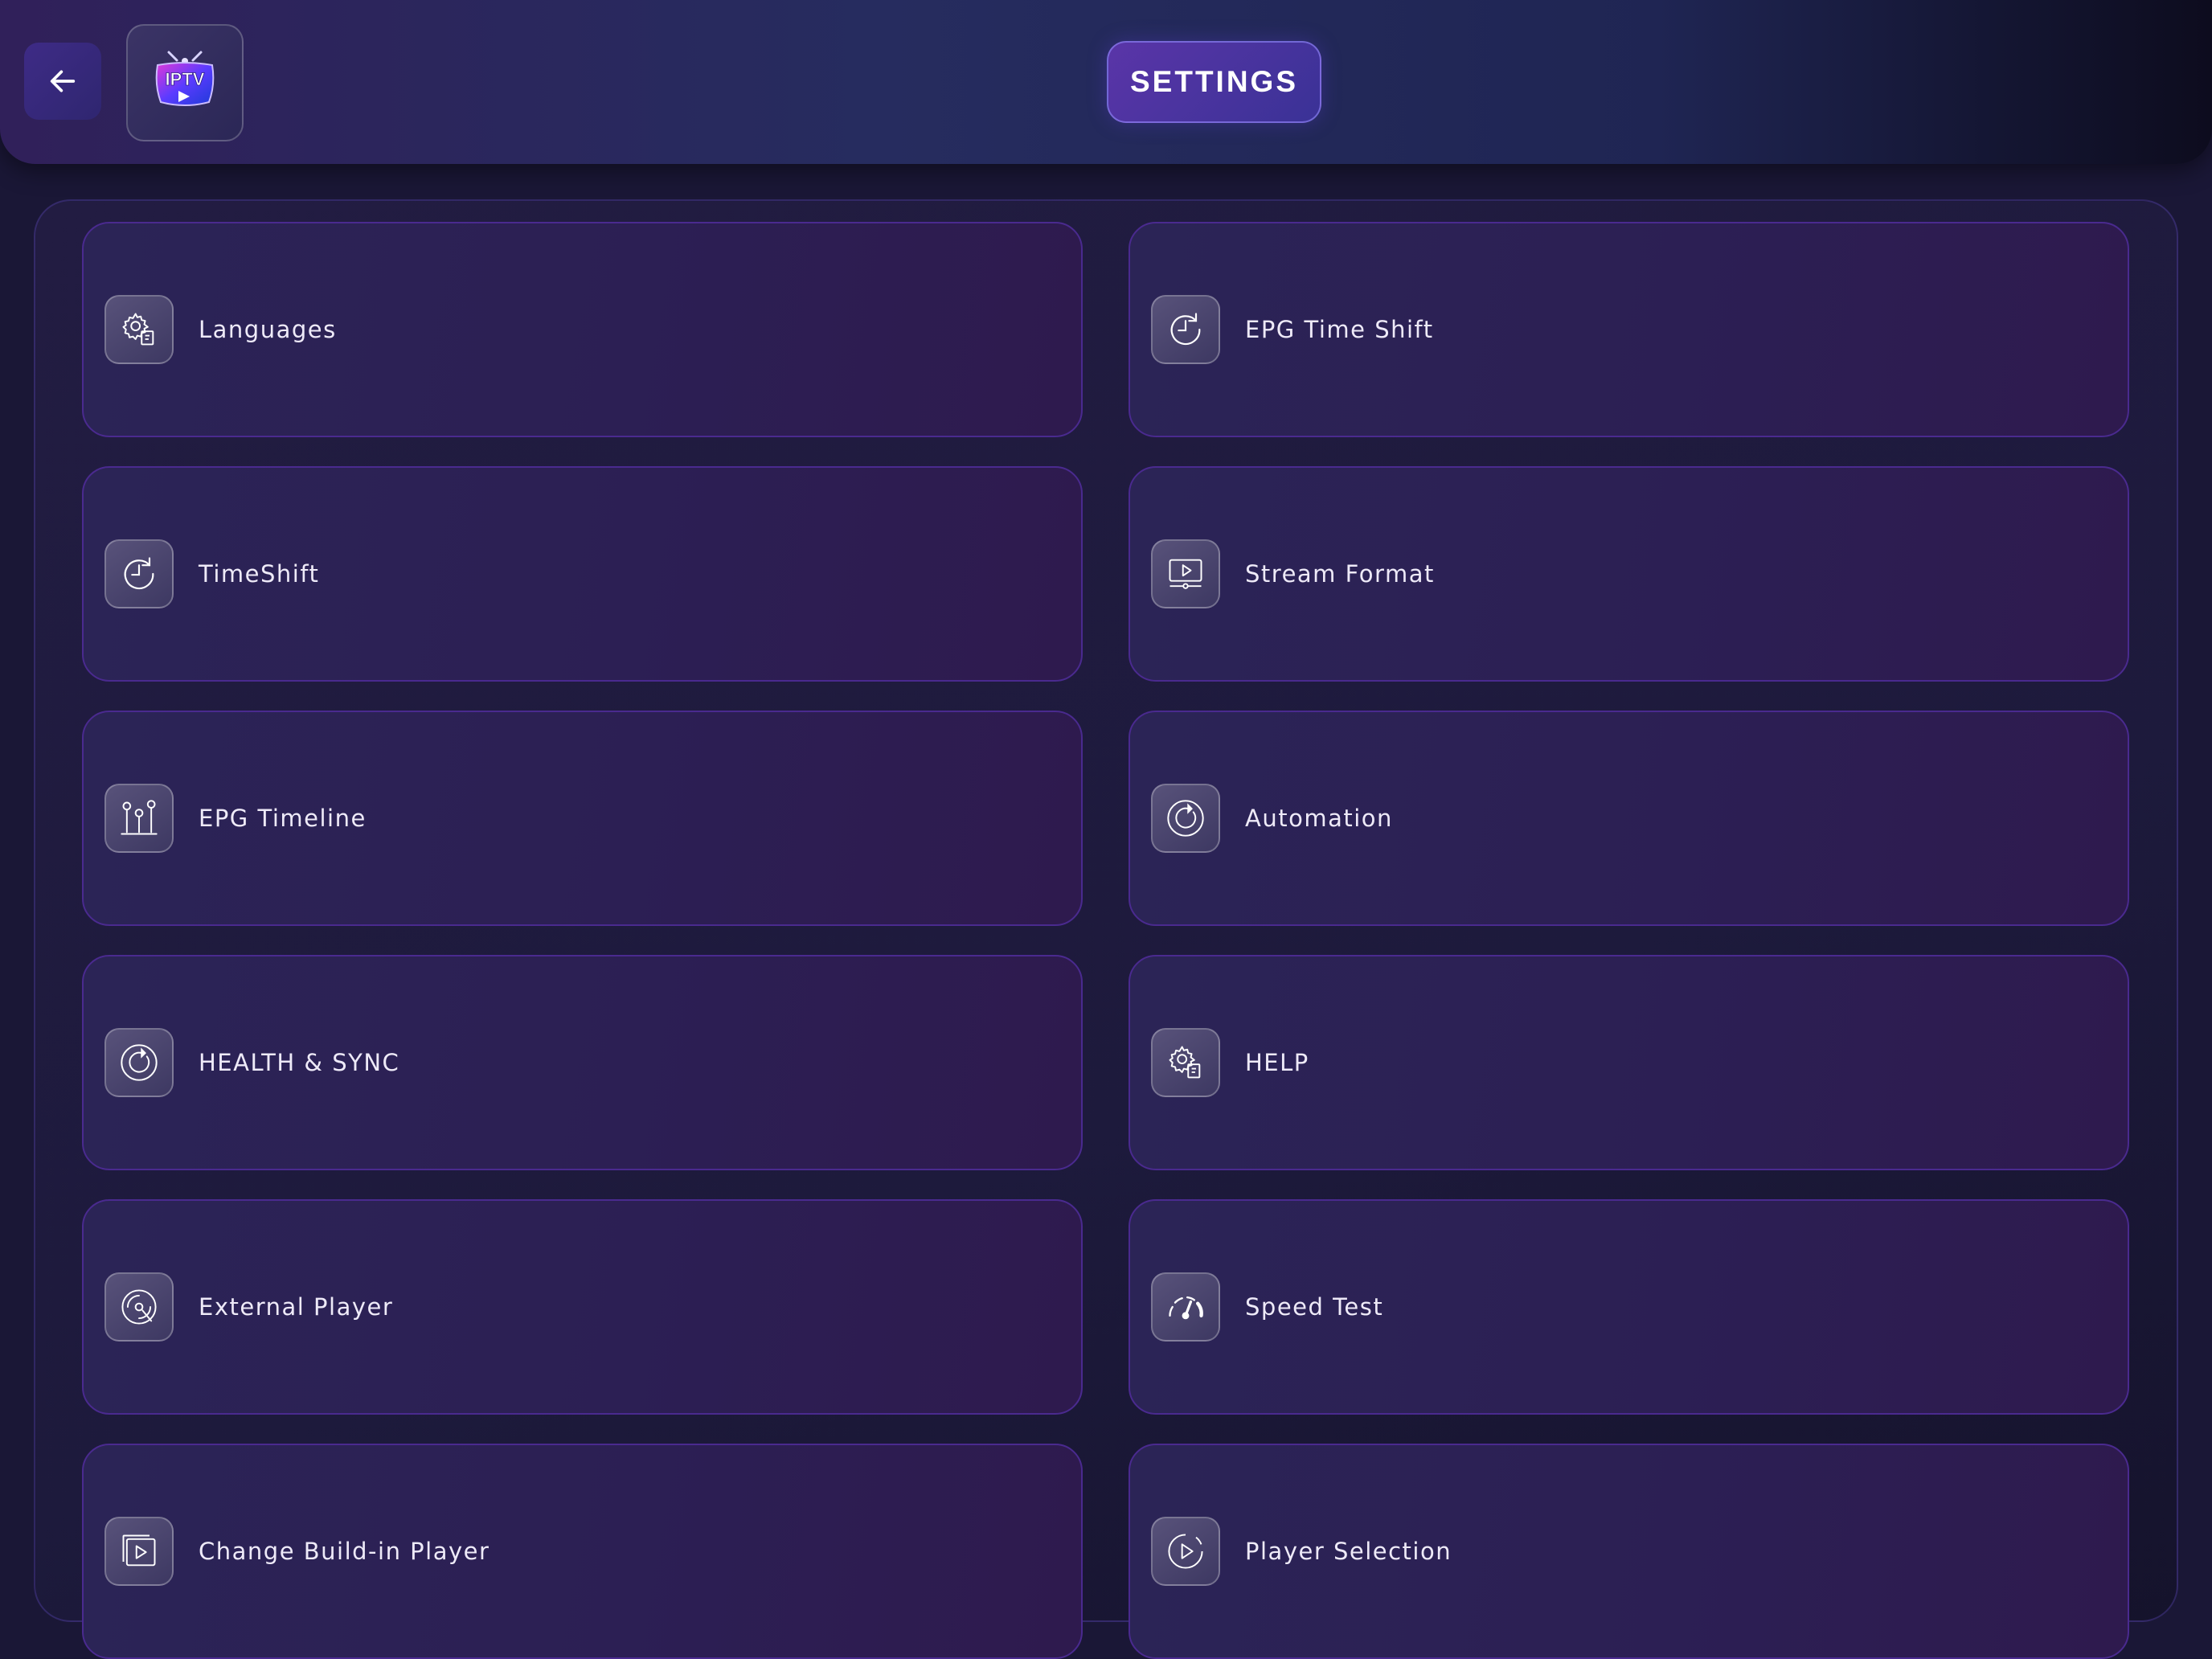  Describe the element at coordinates (1629, 574) in the screenshot. I see `settings-item-stream-format: Stream Format` at that location.